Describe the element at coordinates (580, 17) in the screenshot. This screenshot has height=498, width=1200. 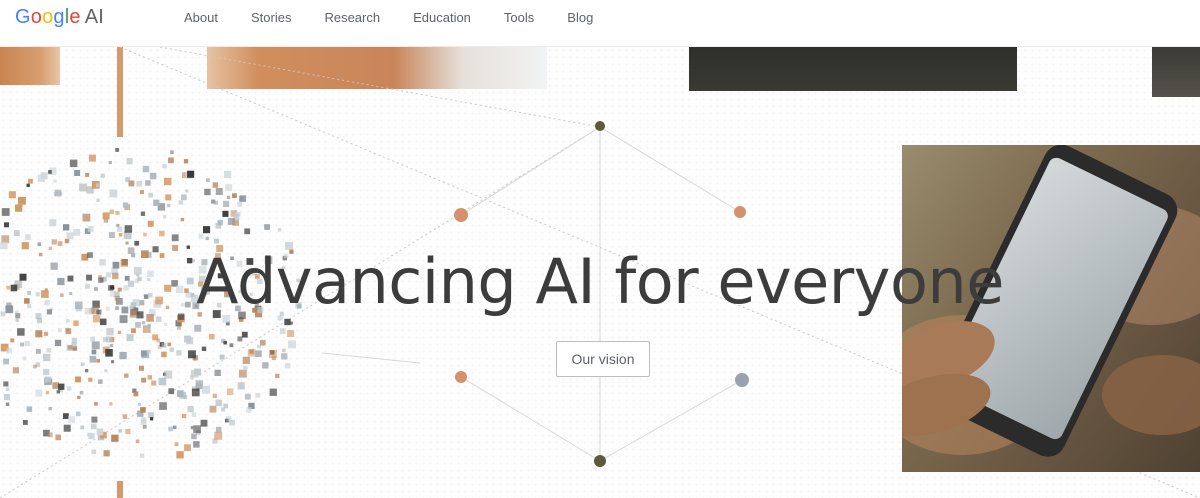
I see `nav-blog: Blog` at that location.